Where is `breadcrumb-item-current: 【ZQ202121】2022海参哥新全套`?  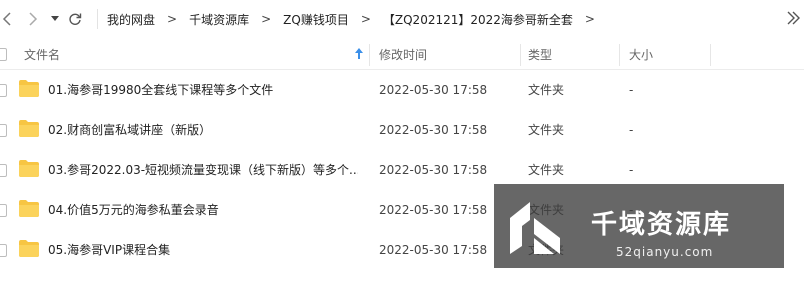
breadcrumb-item-current: 【ZQ202121】2022海参哥新全套 is located at coordinates (478, 19).